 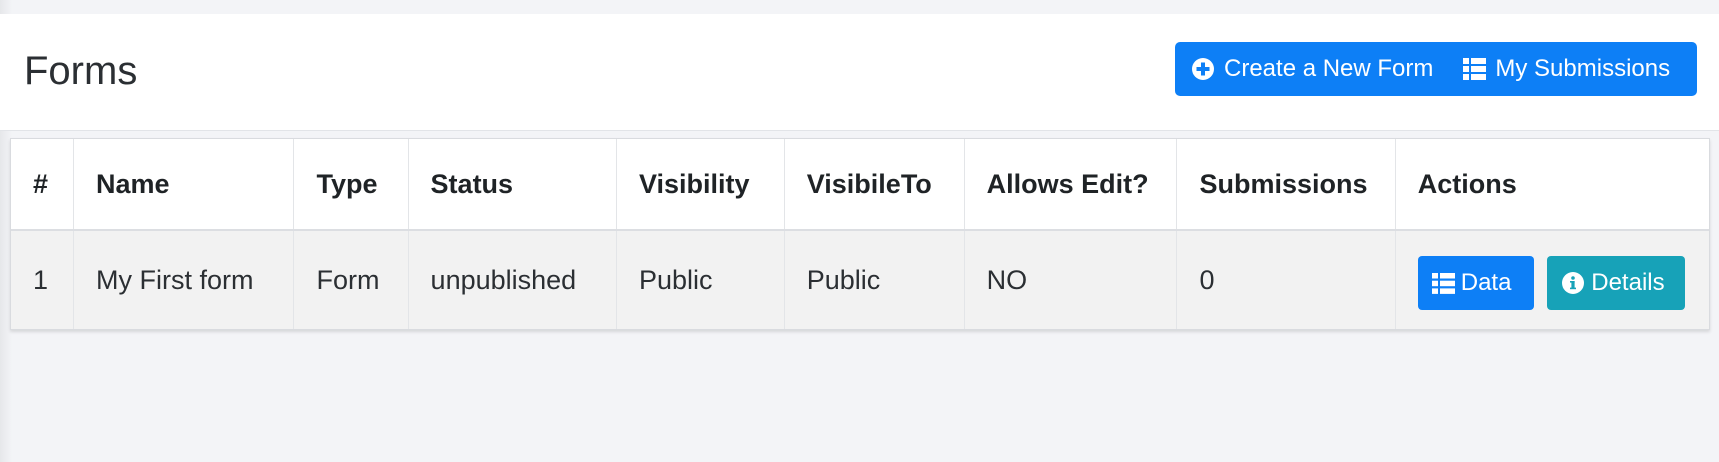 I want to click on column-header-submissions: Submissions, so click(x=1286, y=184).